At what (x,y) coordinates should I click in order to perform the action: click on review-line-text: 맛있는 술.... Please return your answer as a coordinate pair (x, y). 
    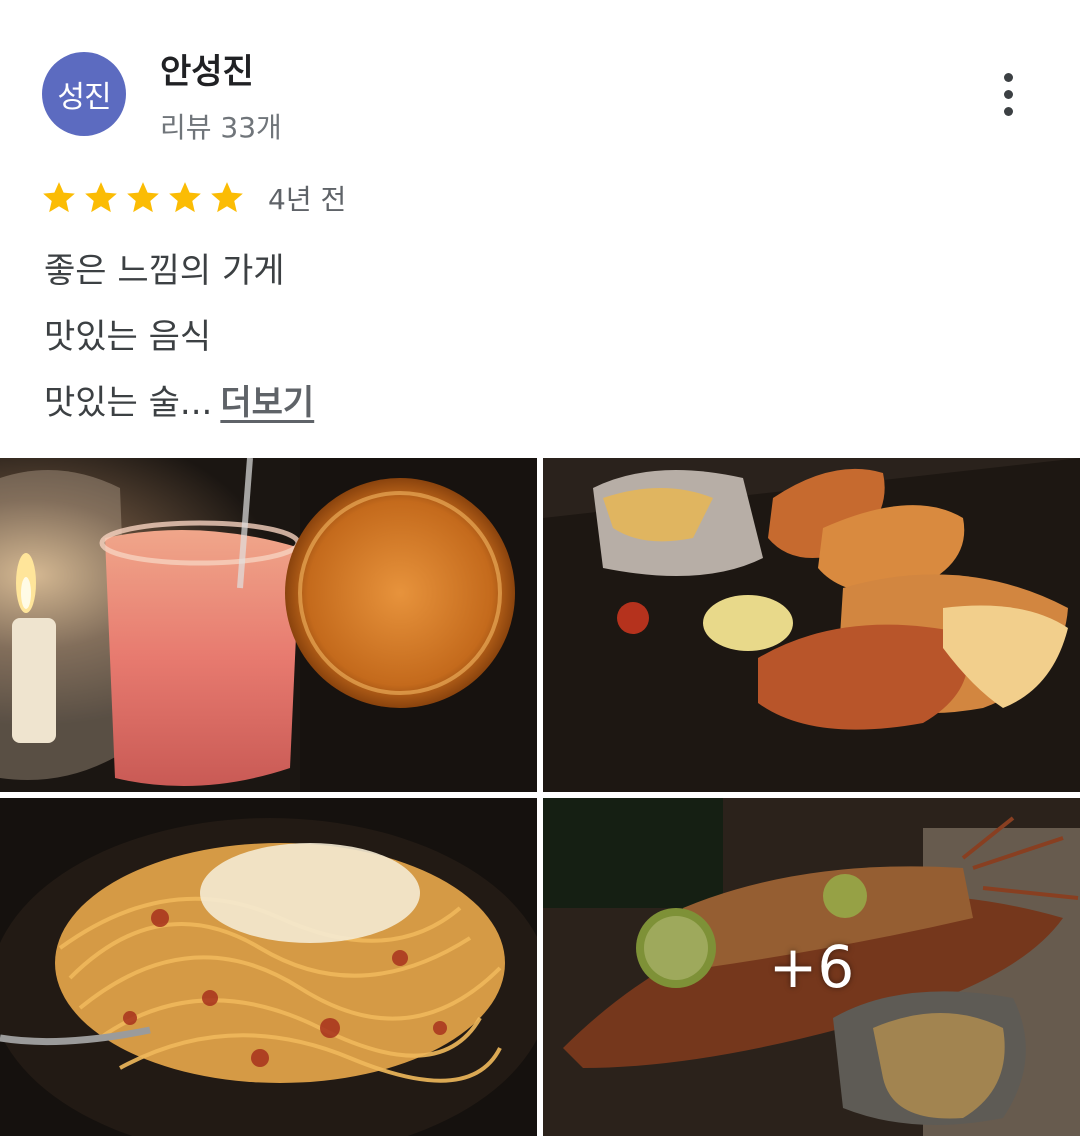
    Looking at the image, I should click on (128, 403).